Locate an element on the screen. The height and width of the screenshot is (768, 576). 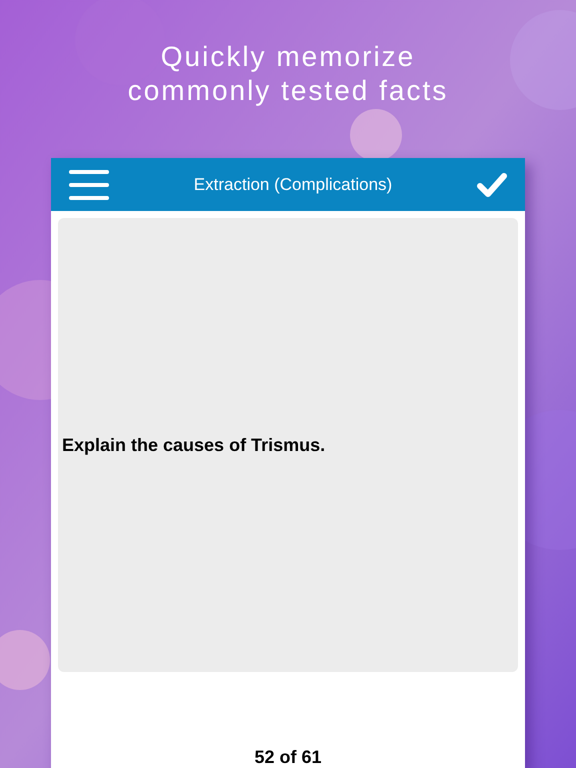
question-text: Explain the causes of Trismus. is located at coordinates (194, 445).